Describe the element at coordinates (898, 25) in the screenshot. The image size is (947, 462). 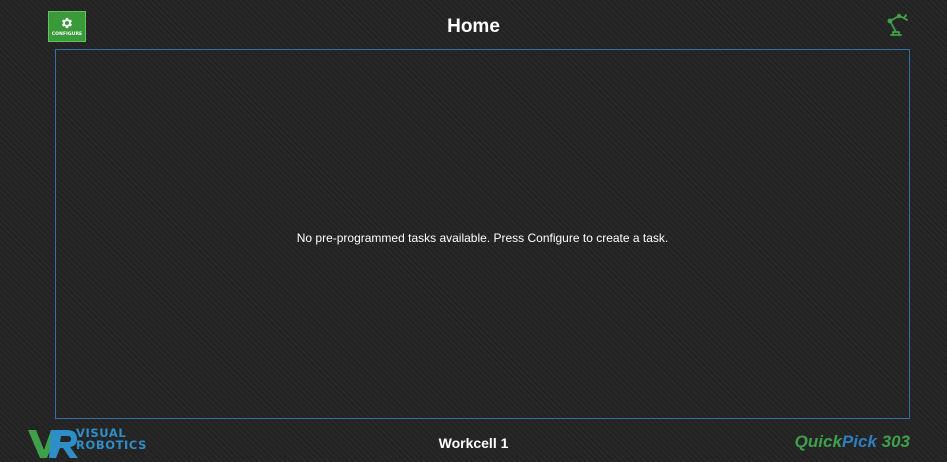
I see `robot-arm-icon` at that location.